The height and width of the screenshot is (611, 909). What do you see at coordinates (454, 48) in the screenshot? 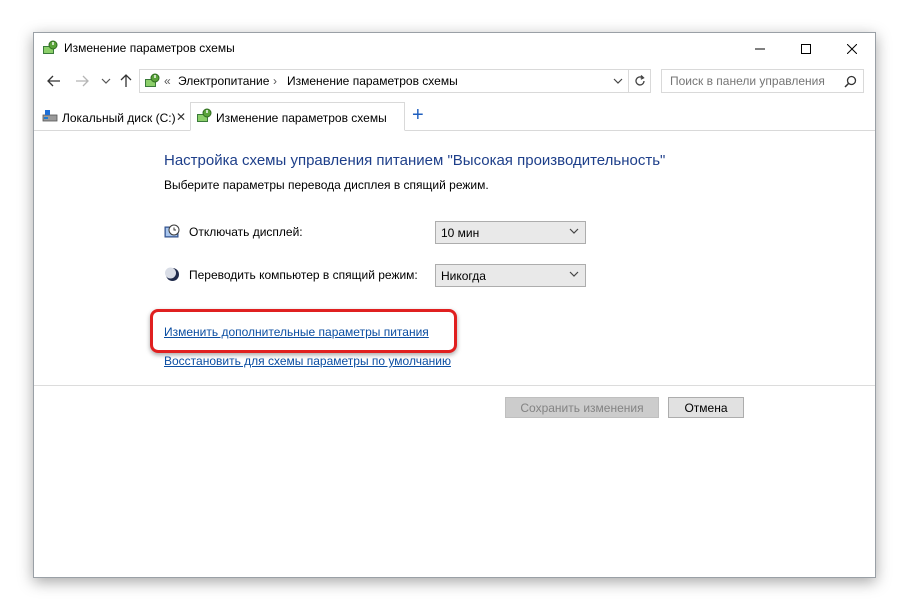
I see `title-bar: Изменение параметров схемы` at bounding box center [454, 48].